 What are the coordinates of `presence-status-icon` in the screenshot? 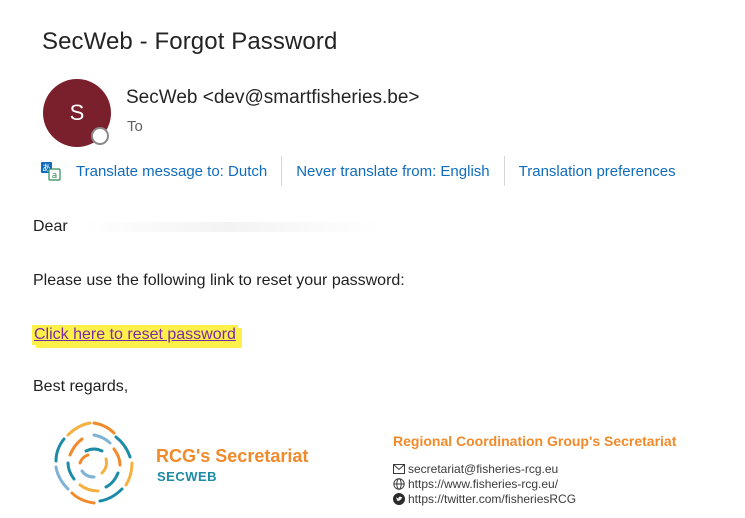 It's located at (100, 136).